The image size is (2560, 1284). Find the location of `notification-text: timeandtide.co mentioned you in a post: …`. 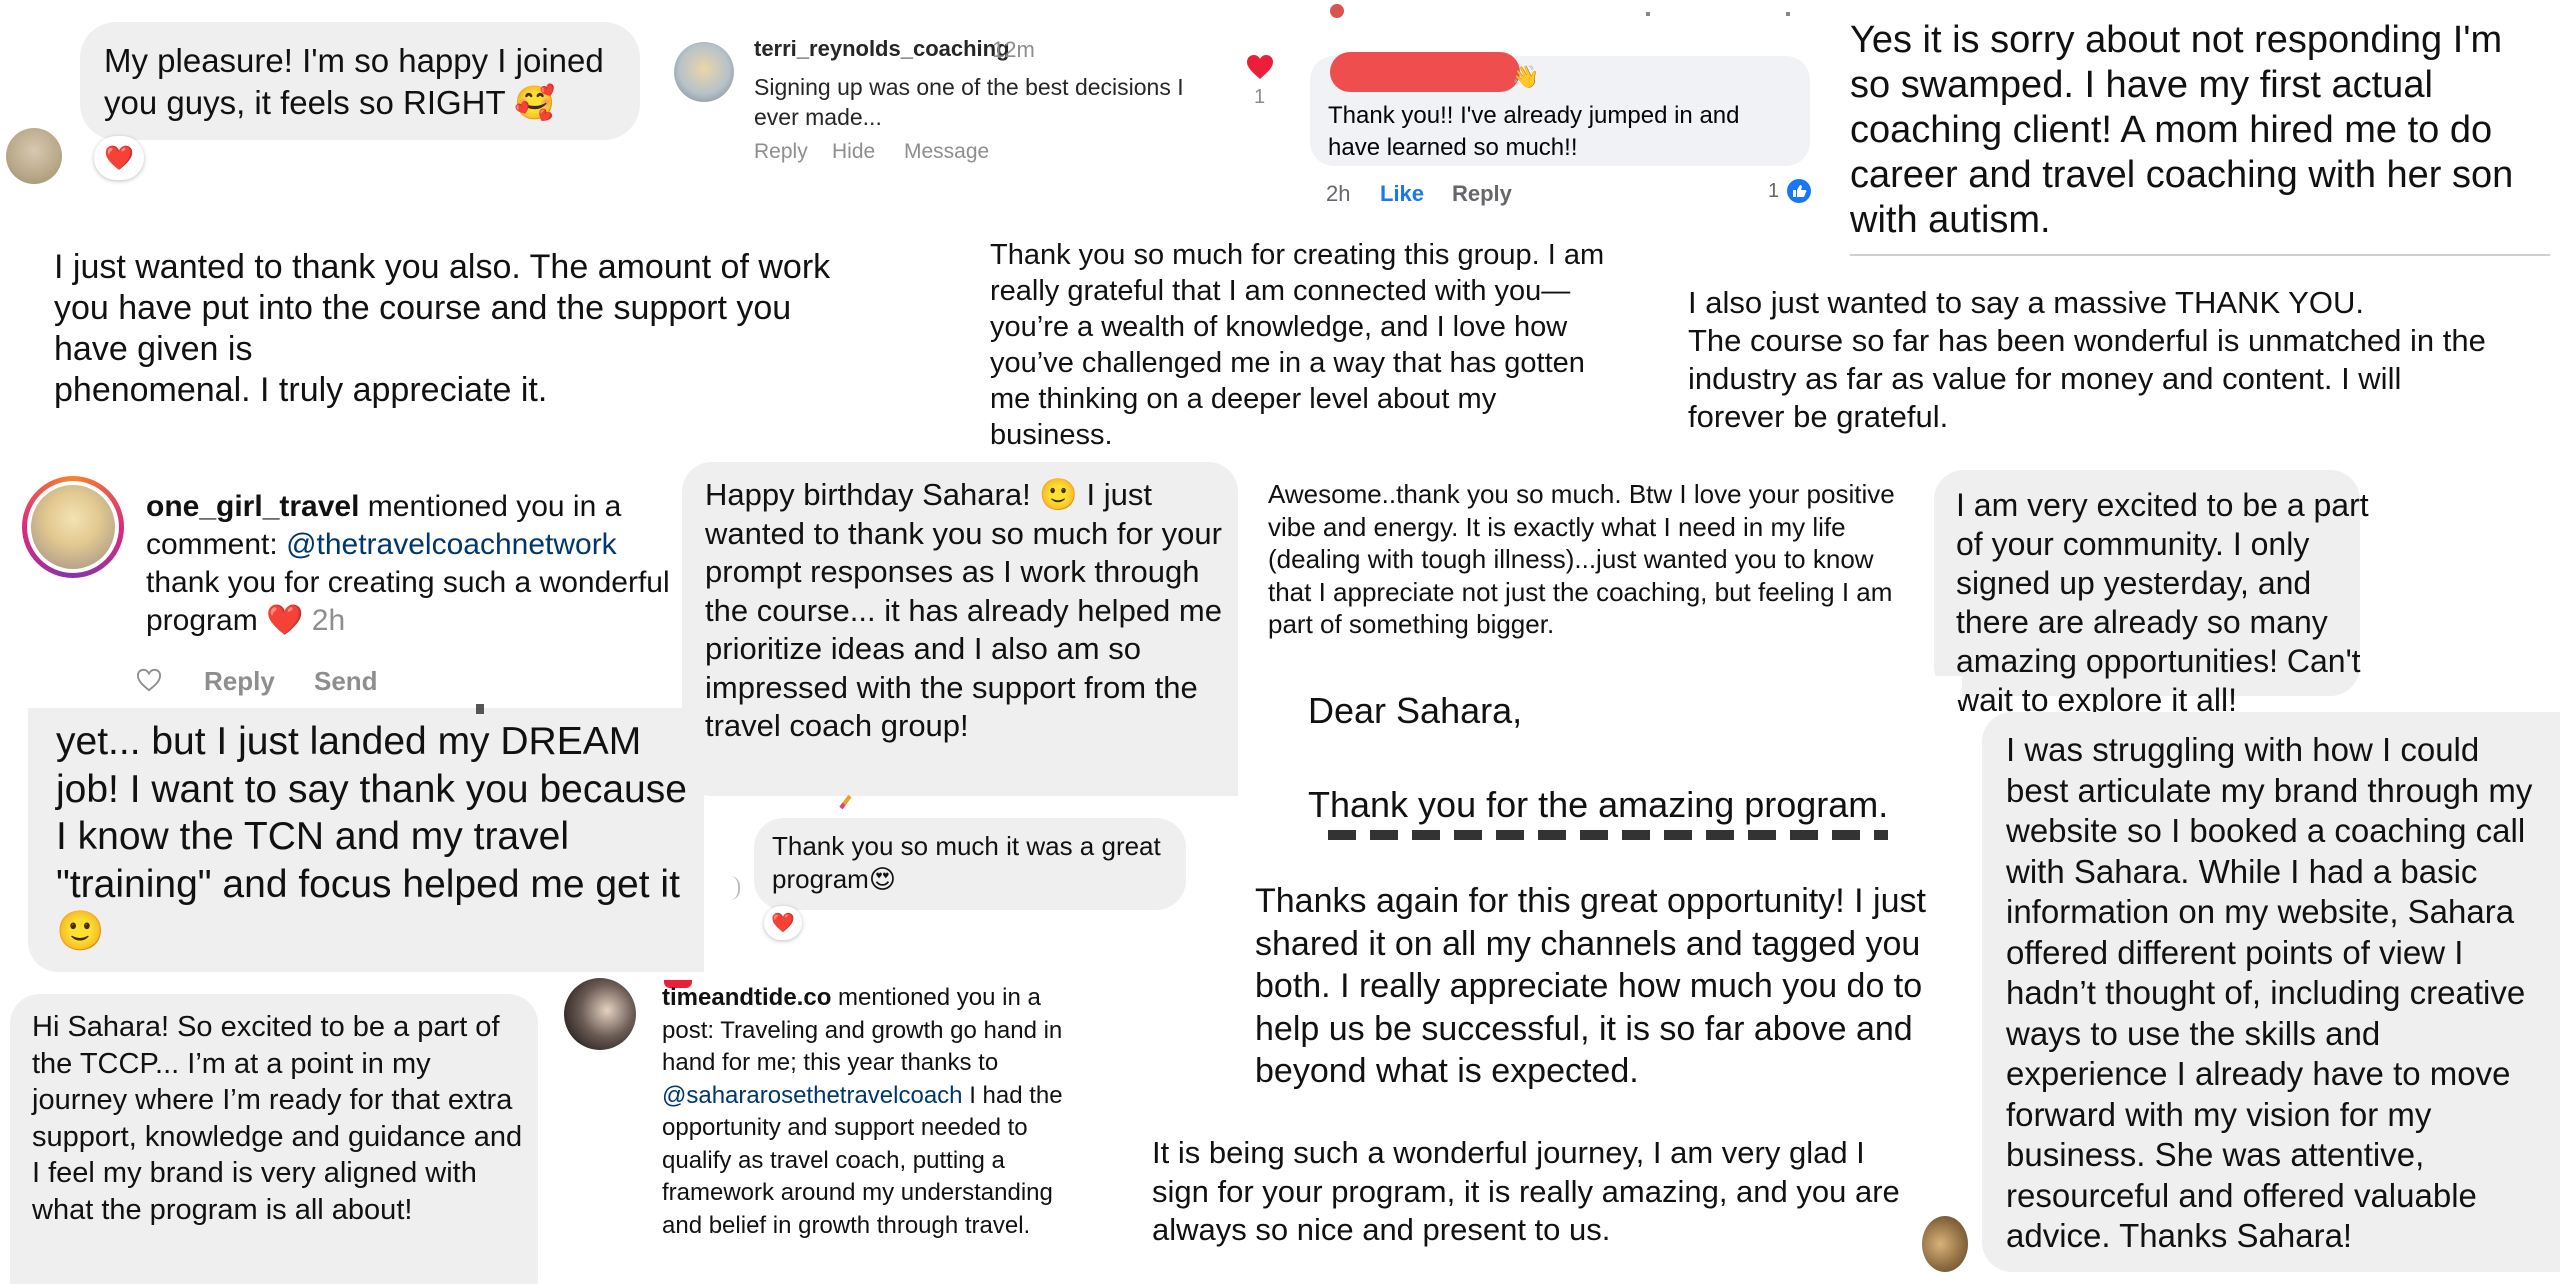

notification-text: timeandtide.co mentioned you in a post: … is located at coordinates (872, 1112).